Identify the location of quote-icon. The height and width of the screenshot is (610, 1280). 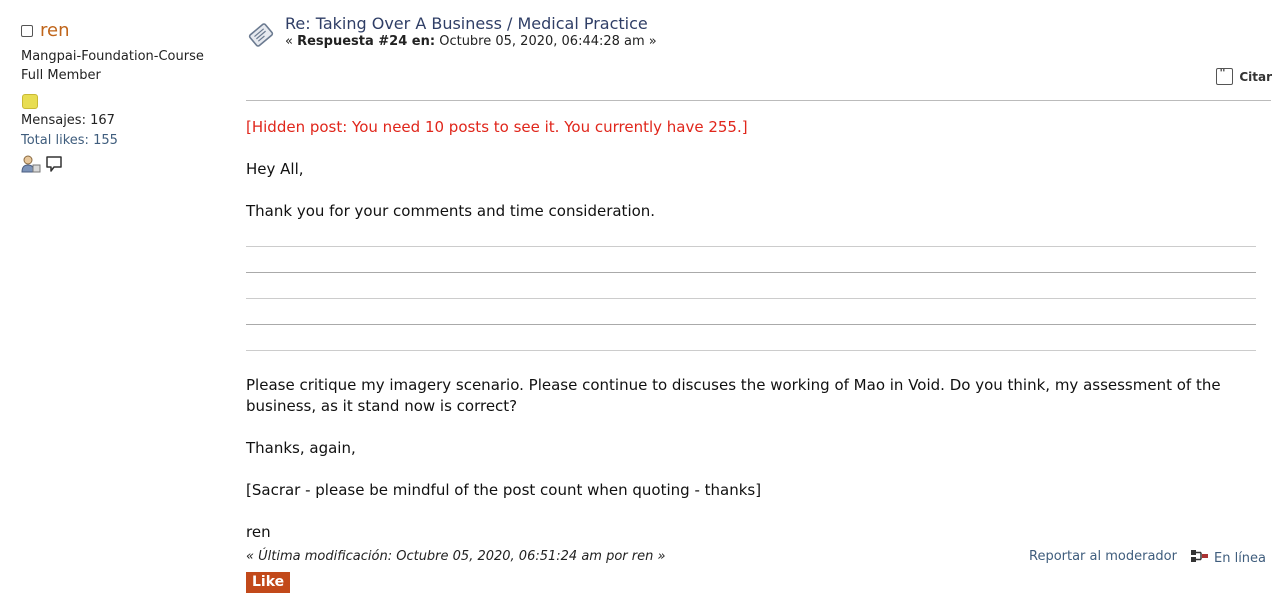
(1225, 75).